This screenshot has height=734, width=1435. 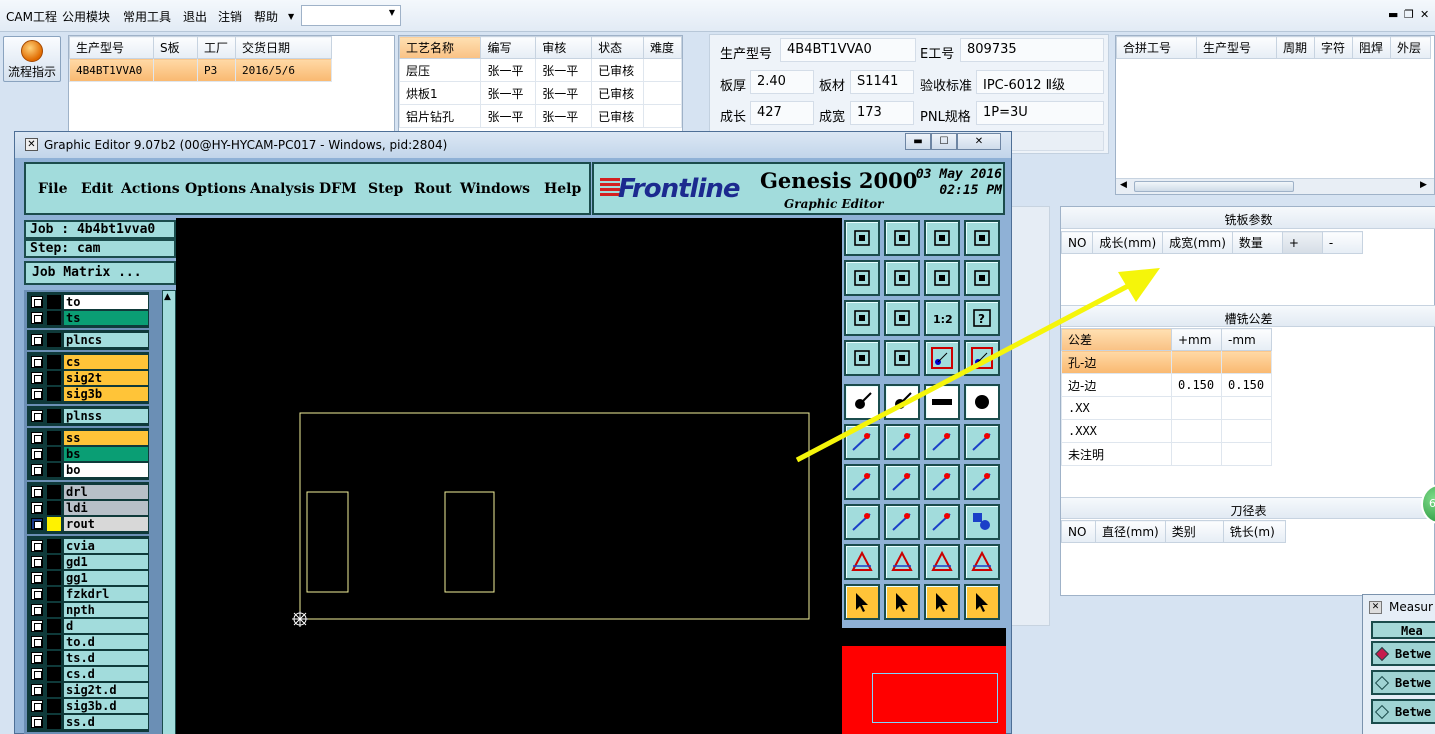 What do you see at coordinates (862, 402) in the screenshot?
I see `add-pad-button` at bounding box center [862, 402].